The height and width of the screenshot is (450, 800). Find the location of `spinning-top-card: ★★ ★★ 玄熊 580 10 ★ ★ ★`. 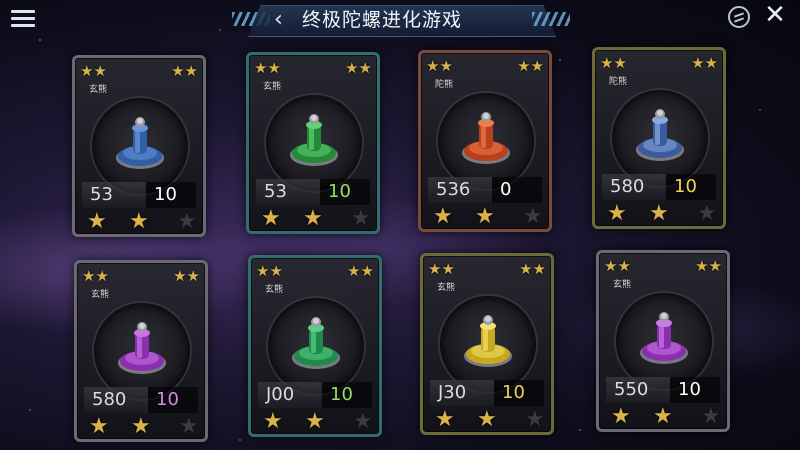

spinning-top-card: ★★ ★★ 玄熊 580 10 ★ ★ ★ is located at coordinates (141, 351).